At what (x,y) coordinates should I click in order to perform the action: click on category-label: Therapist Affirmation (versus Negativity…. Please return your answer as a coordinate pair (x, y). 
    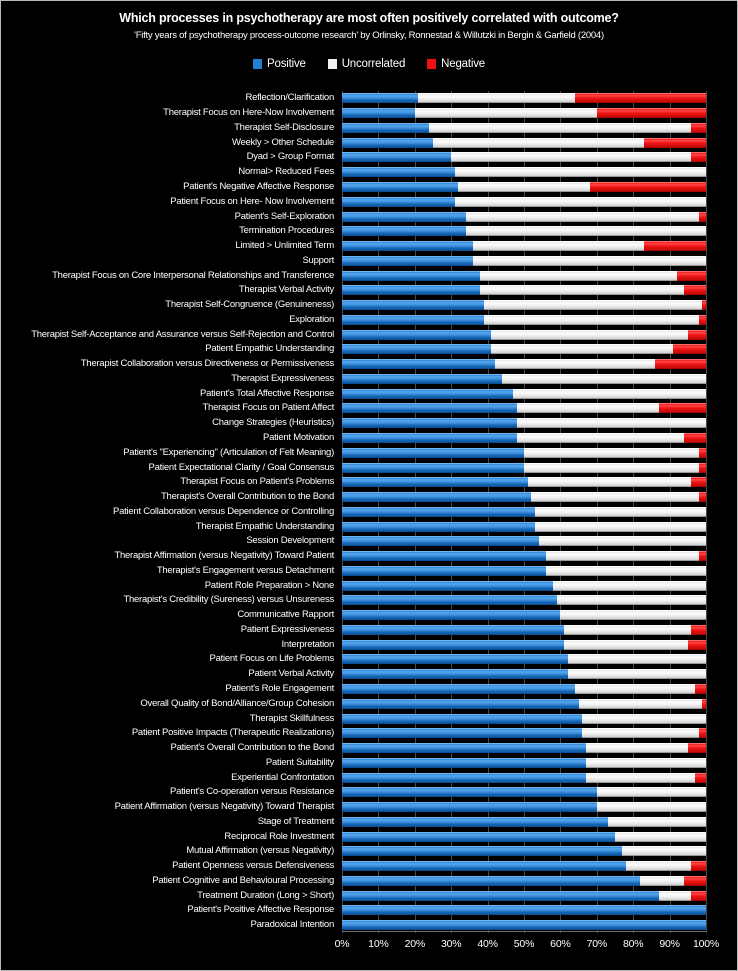
    Looking at the image, I should click on (224, 556).